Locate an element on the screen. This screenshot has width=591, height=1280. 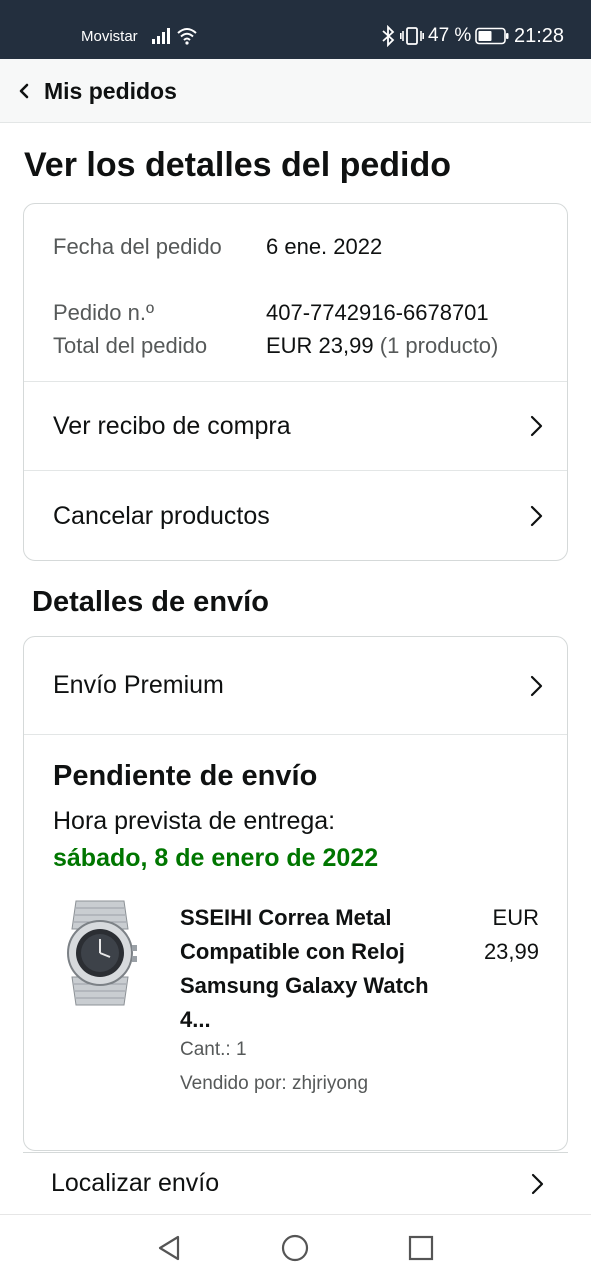
chevron-left-icon is located at coordinates (24, 91).